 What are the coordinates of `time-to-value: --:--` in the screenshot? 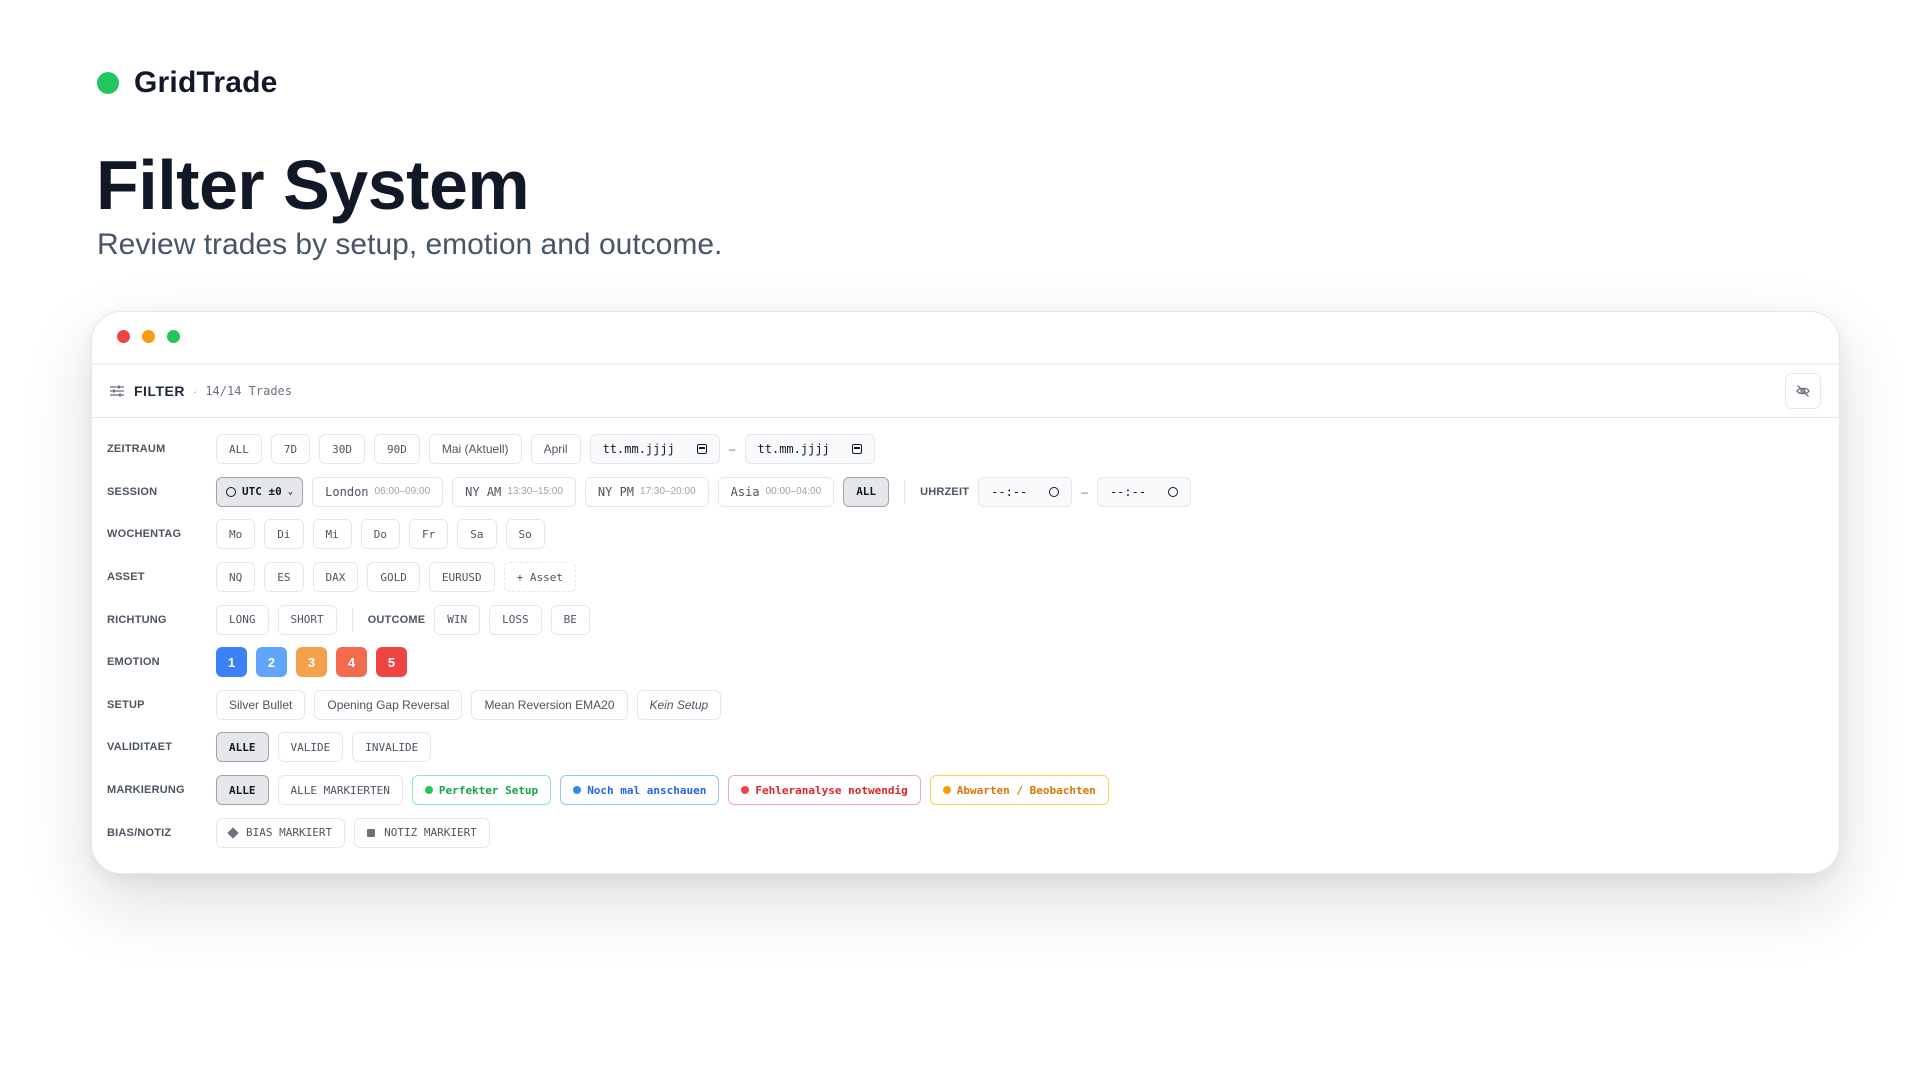 It's located at (1128, 491).